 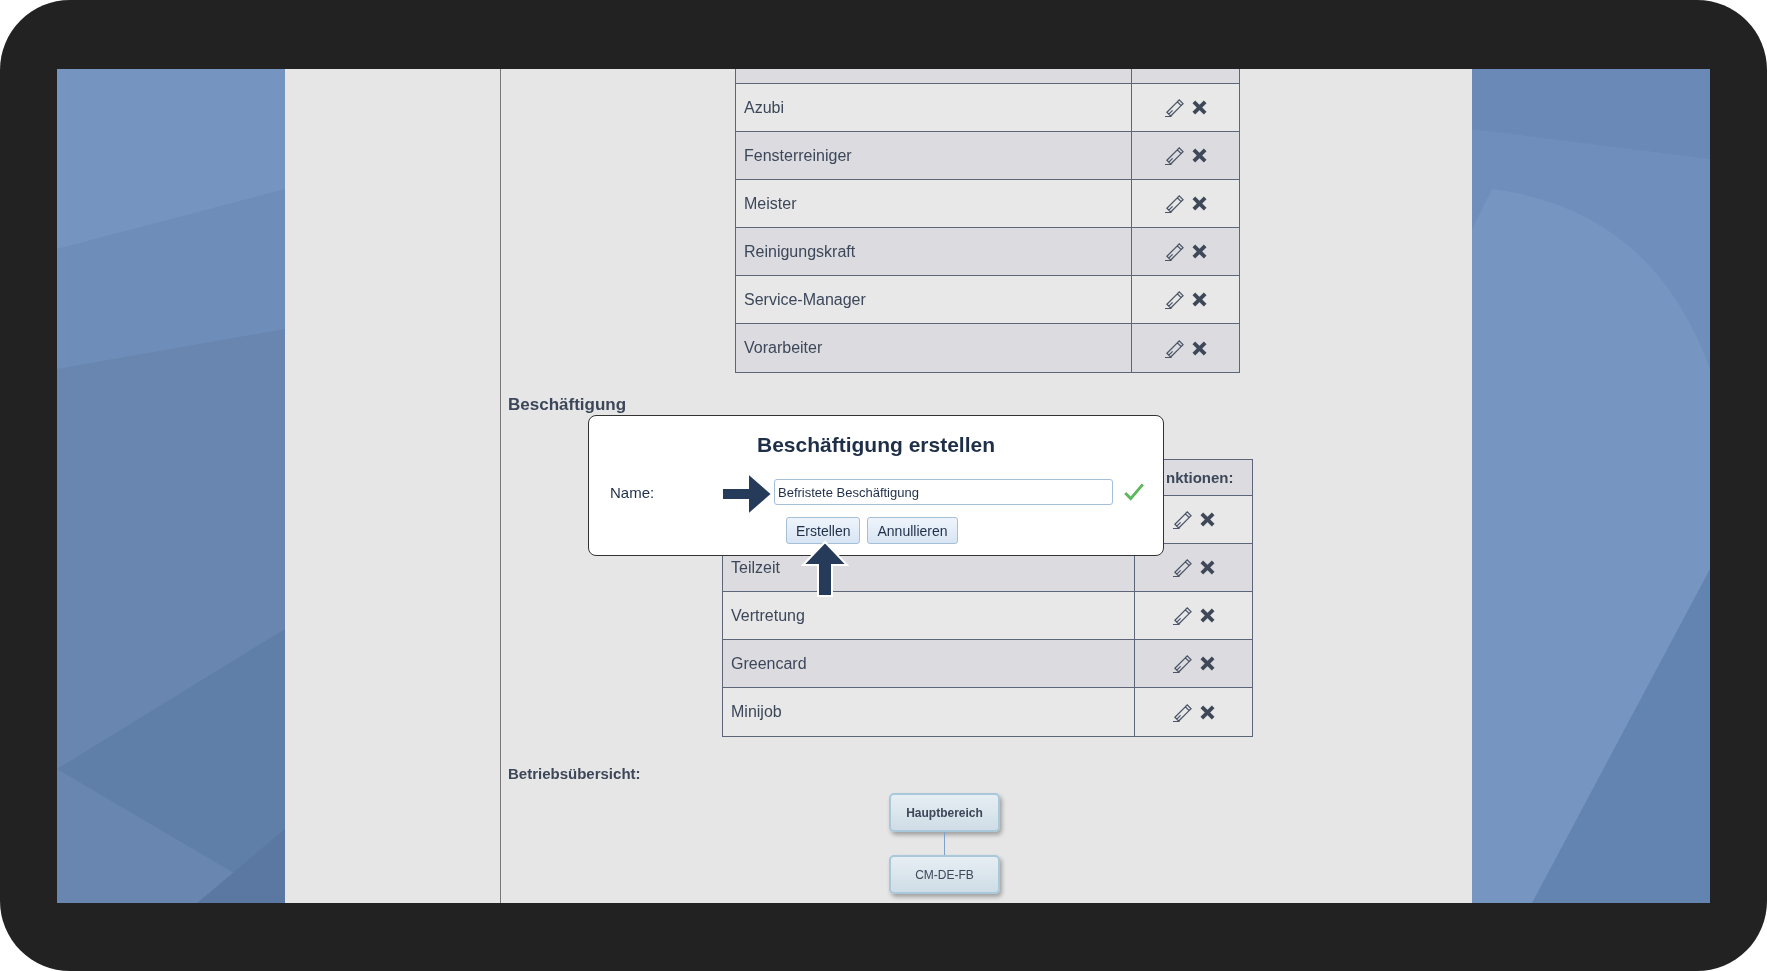 What do you see at coordinates (934, 348) in the screenshot?
I see `table-cell: Vorarbeiter` at bounding box center [934, 348].